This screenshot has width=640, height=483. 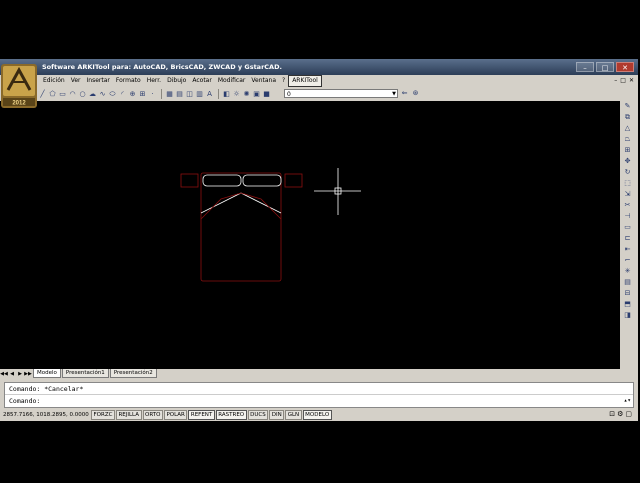 I want to click on design-center-icon: ⬒, so click(x=627, y=304).